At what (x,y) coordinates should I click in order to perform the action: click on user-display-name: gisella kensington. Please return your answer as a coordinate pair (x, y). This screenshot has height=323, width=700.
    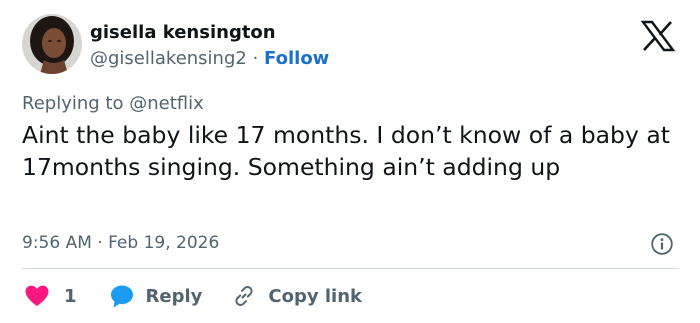
    Looking at the image, I should click on (183, 33).